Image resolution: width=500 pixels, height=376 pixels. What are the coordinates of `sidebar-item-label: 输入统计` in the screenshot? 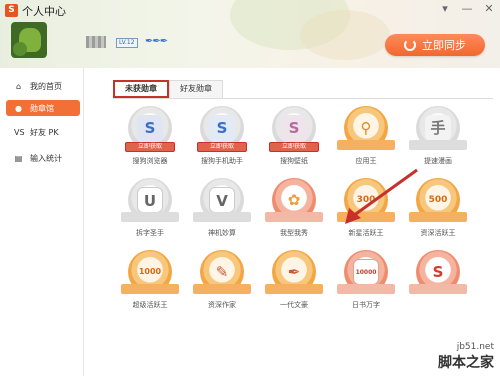 It's located at (46, 158).